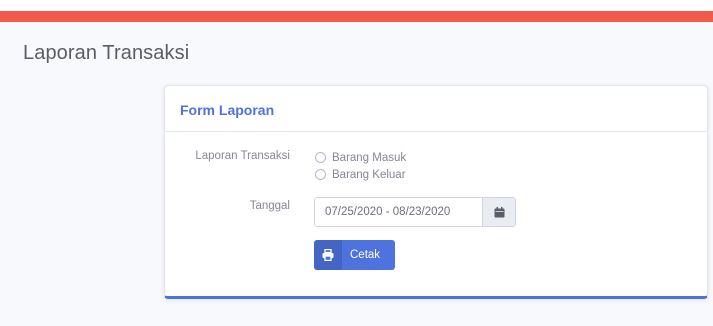 The height and width of the screenshot is (326, 713). What do you see at coordinates (356, 16) in the screenshot?
I see `top-accent-bar` at bounding box center [356, 16].